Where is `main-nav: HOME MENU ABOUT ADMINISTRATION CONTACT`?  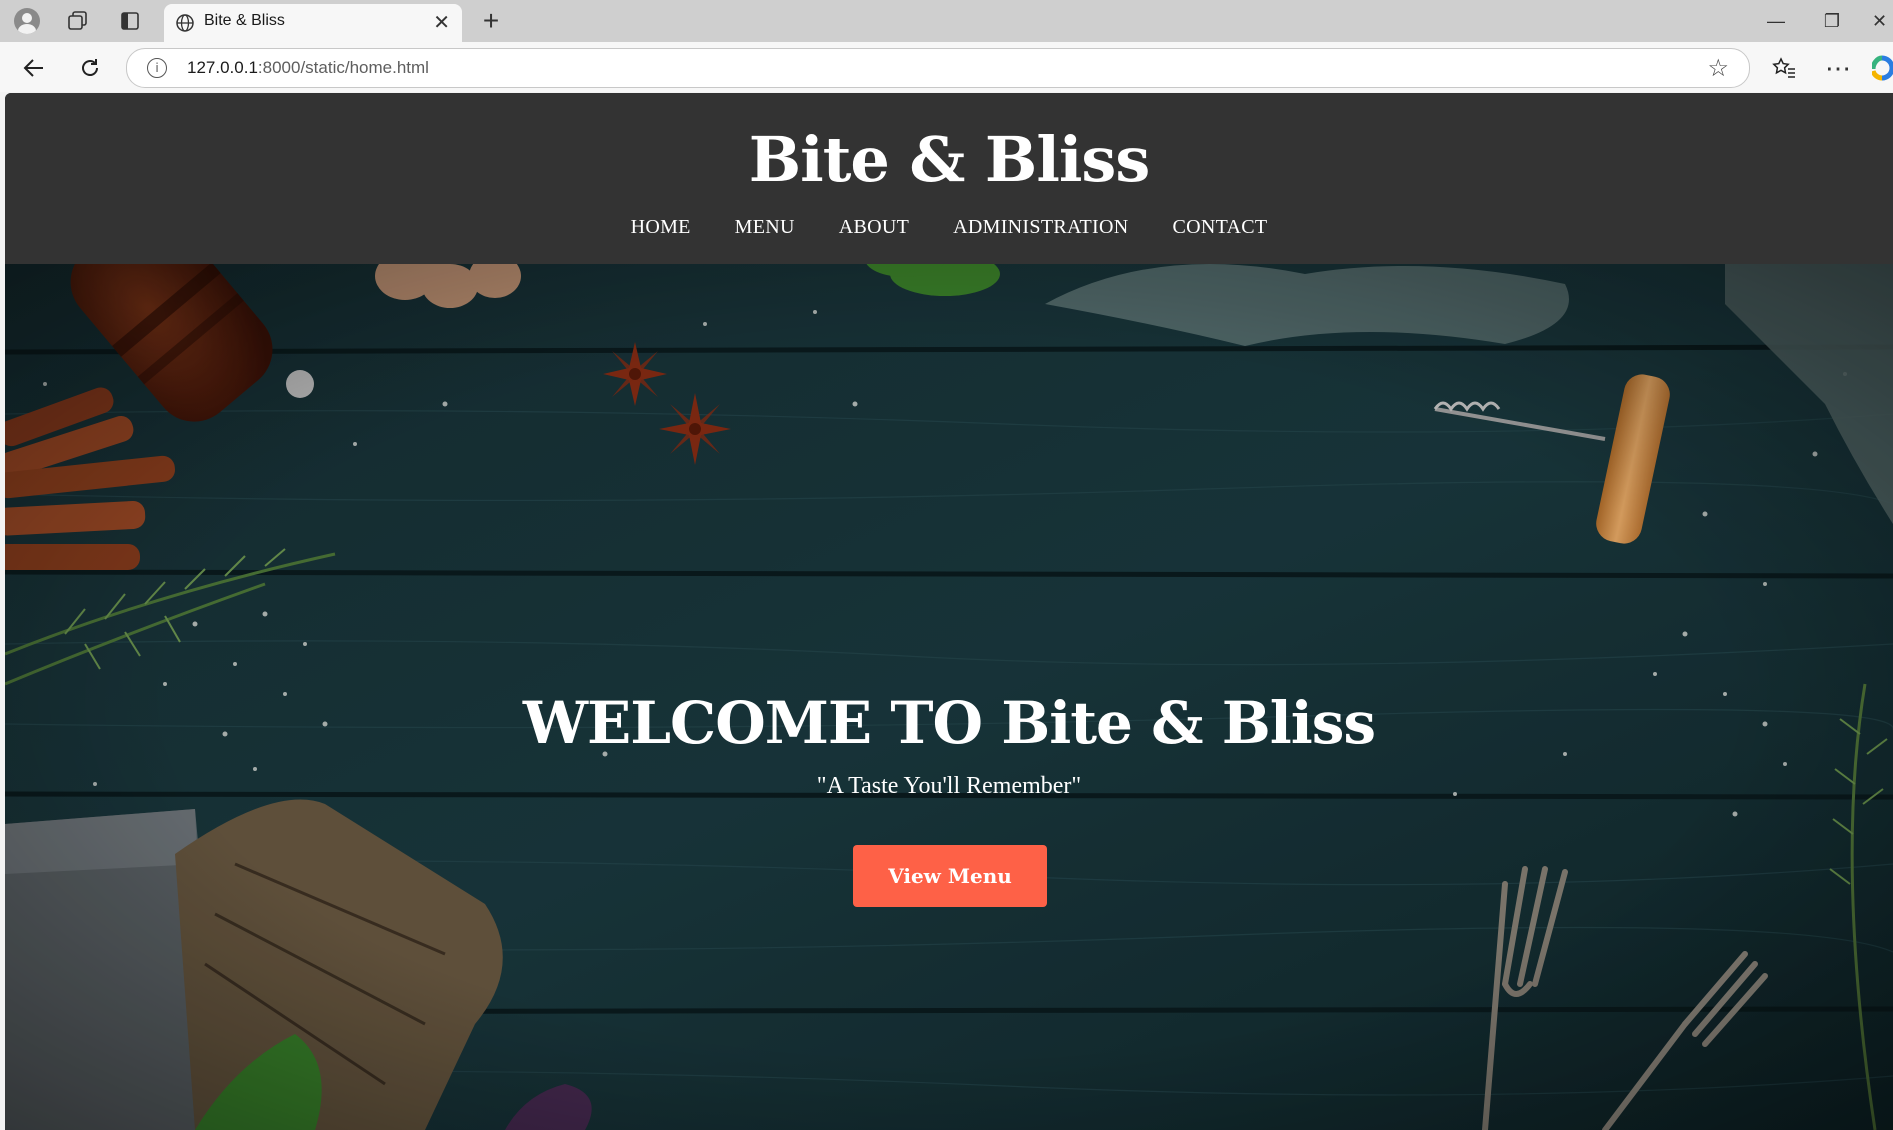
main-nav: HOME MENU ABOUT ADMINISTRATION CONTACT is located at coordinates (949, 227).